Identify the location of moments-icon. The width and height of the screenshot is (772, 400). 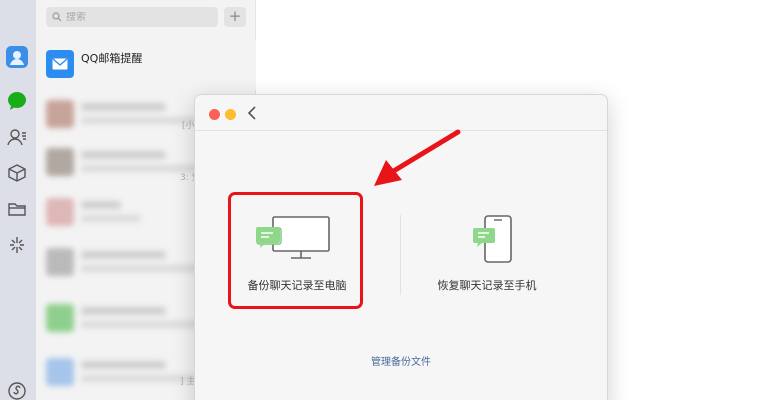
(17, 245).